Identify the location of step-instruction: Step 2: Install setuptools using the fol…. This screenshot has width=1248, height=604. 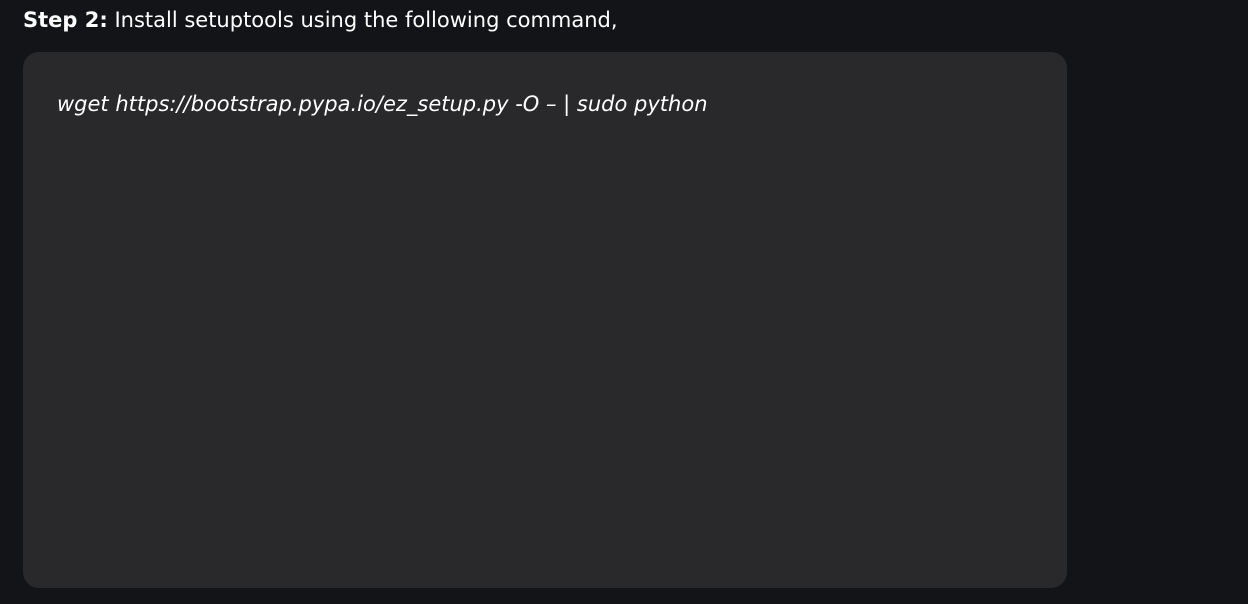
(320, 20).